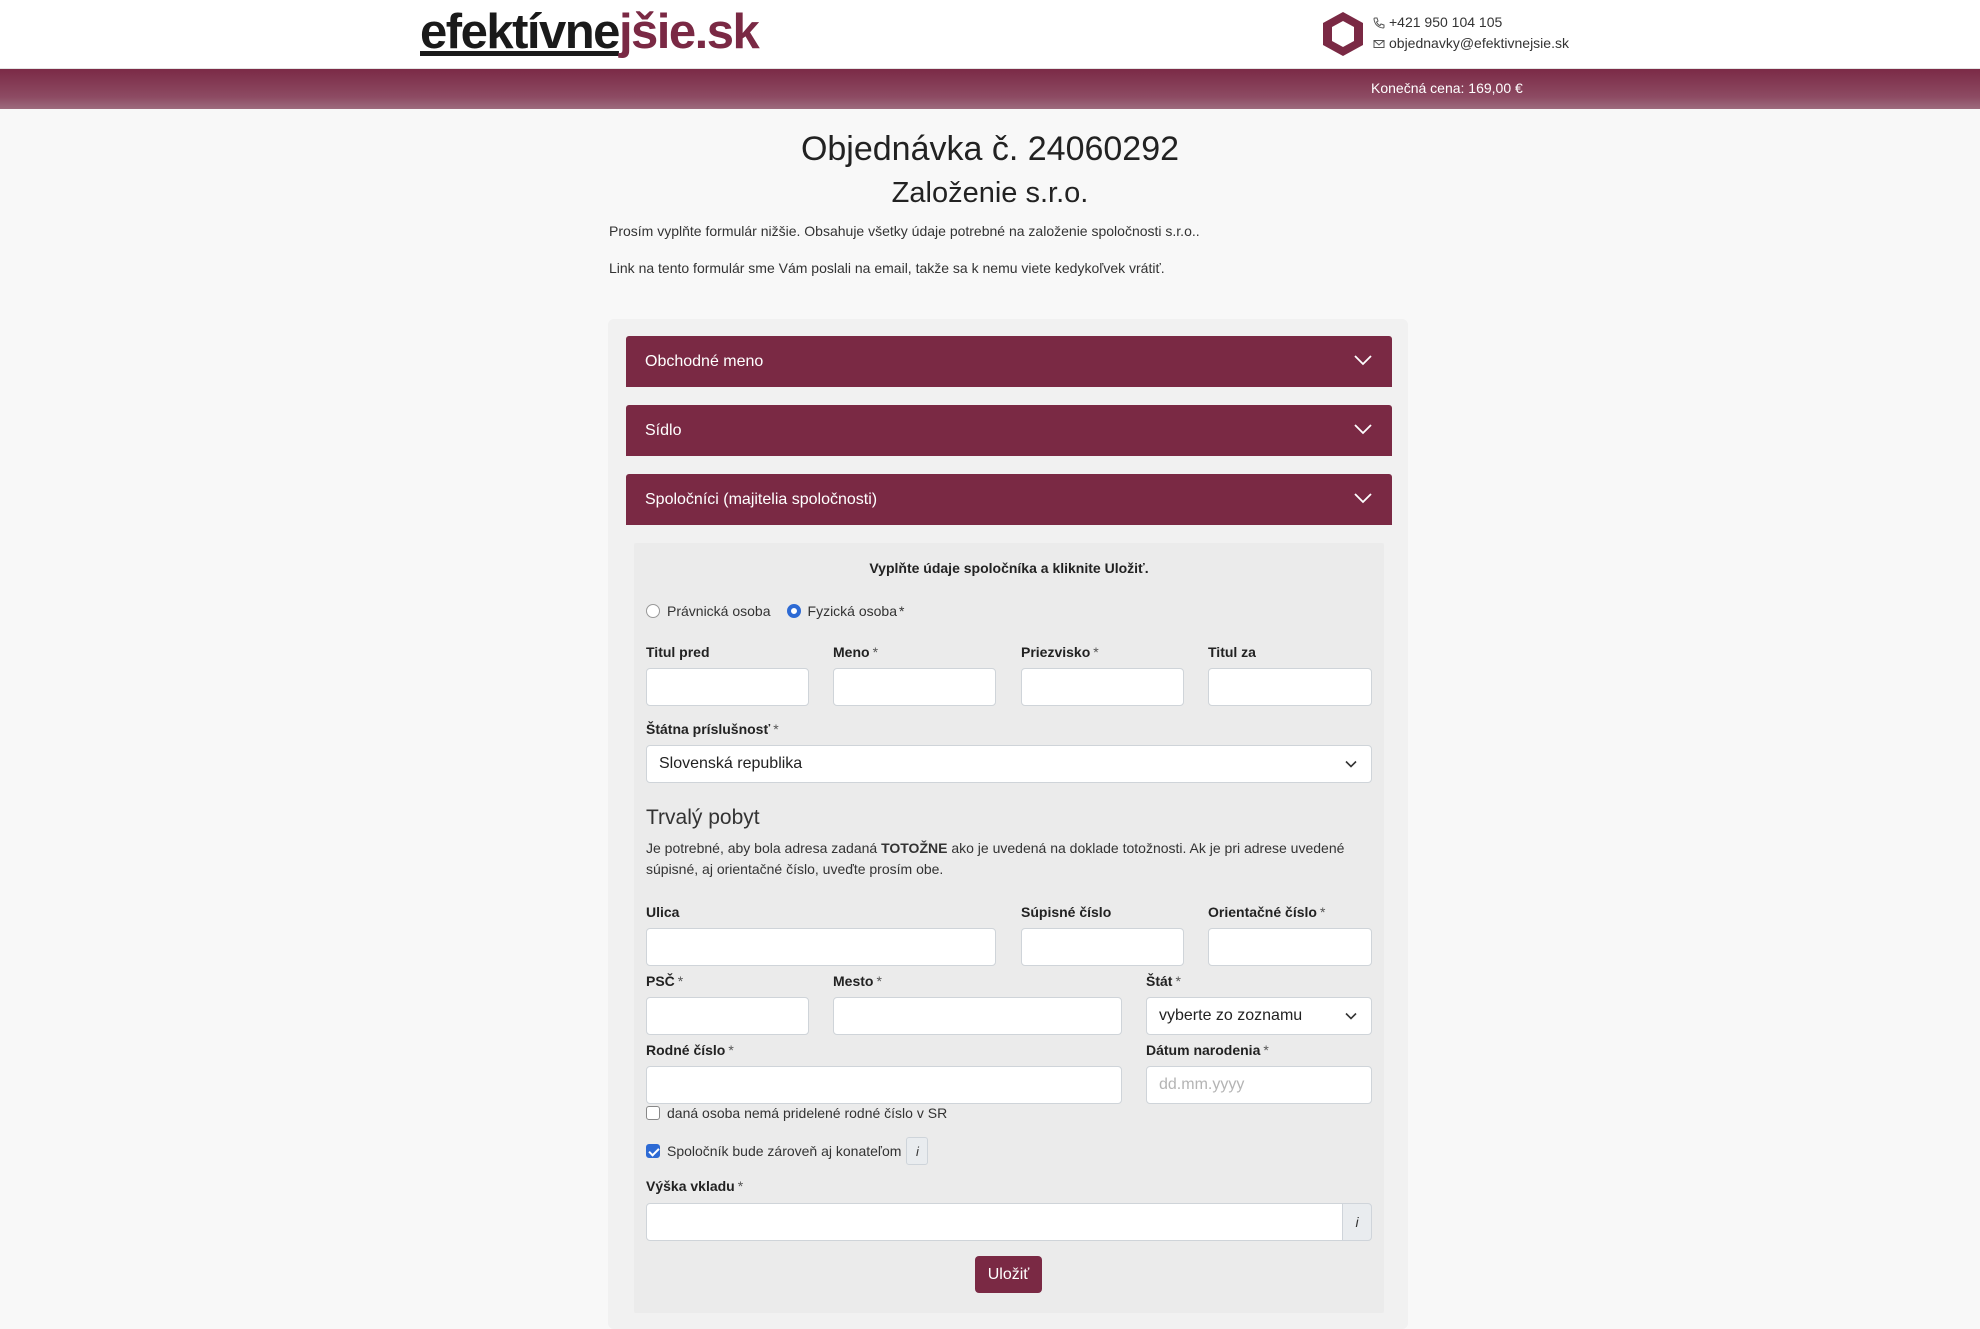 This screenshot has width=1980, height=1329. I want to click on city-label: Mesto *, so click(857, 981).